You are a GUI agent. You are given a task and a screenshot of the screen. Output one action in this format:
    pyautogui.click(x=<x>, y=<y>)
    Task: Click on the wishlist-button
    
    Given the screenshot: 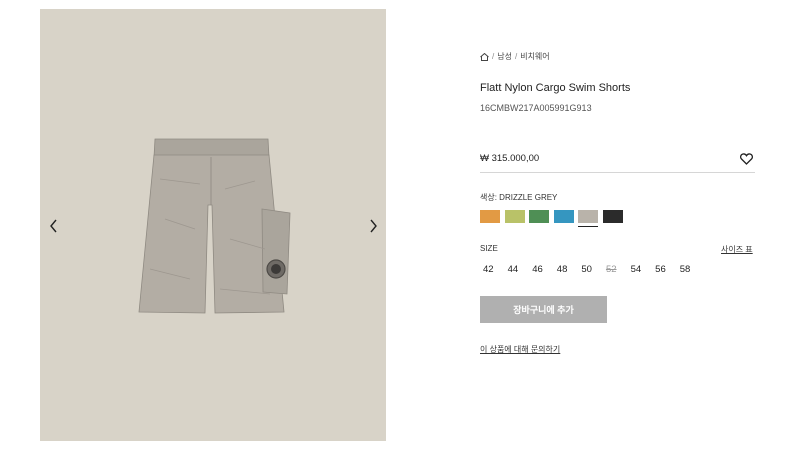 What is the action you would take?
    pyautogui.click(x=747, y=159)
    